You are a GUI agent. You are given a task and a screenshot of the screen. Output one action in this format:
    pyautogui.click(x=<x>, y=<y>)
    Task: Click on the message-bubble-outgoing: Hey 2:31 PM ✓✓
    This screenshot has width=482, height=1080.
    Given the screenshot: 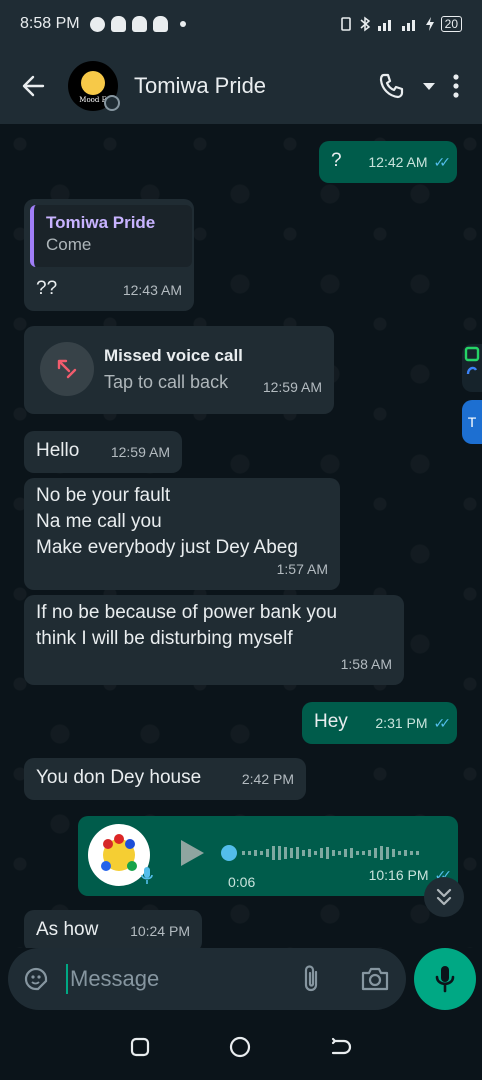 What is the action you would take?
    pyautogui.click(x=379, y=723)
    